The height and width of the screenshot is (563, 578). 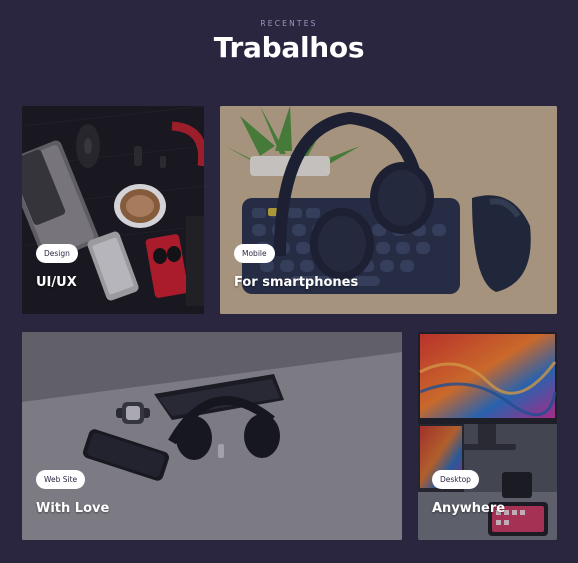 I want to click on section-title: Trabalhos, so click(x=289, y=47).